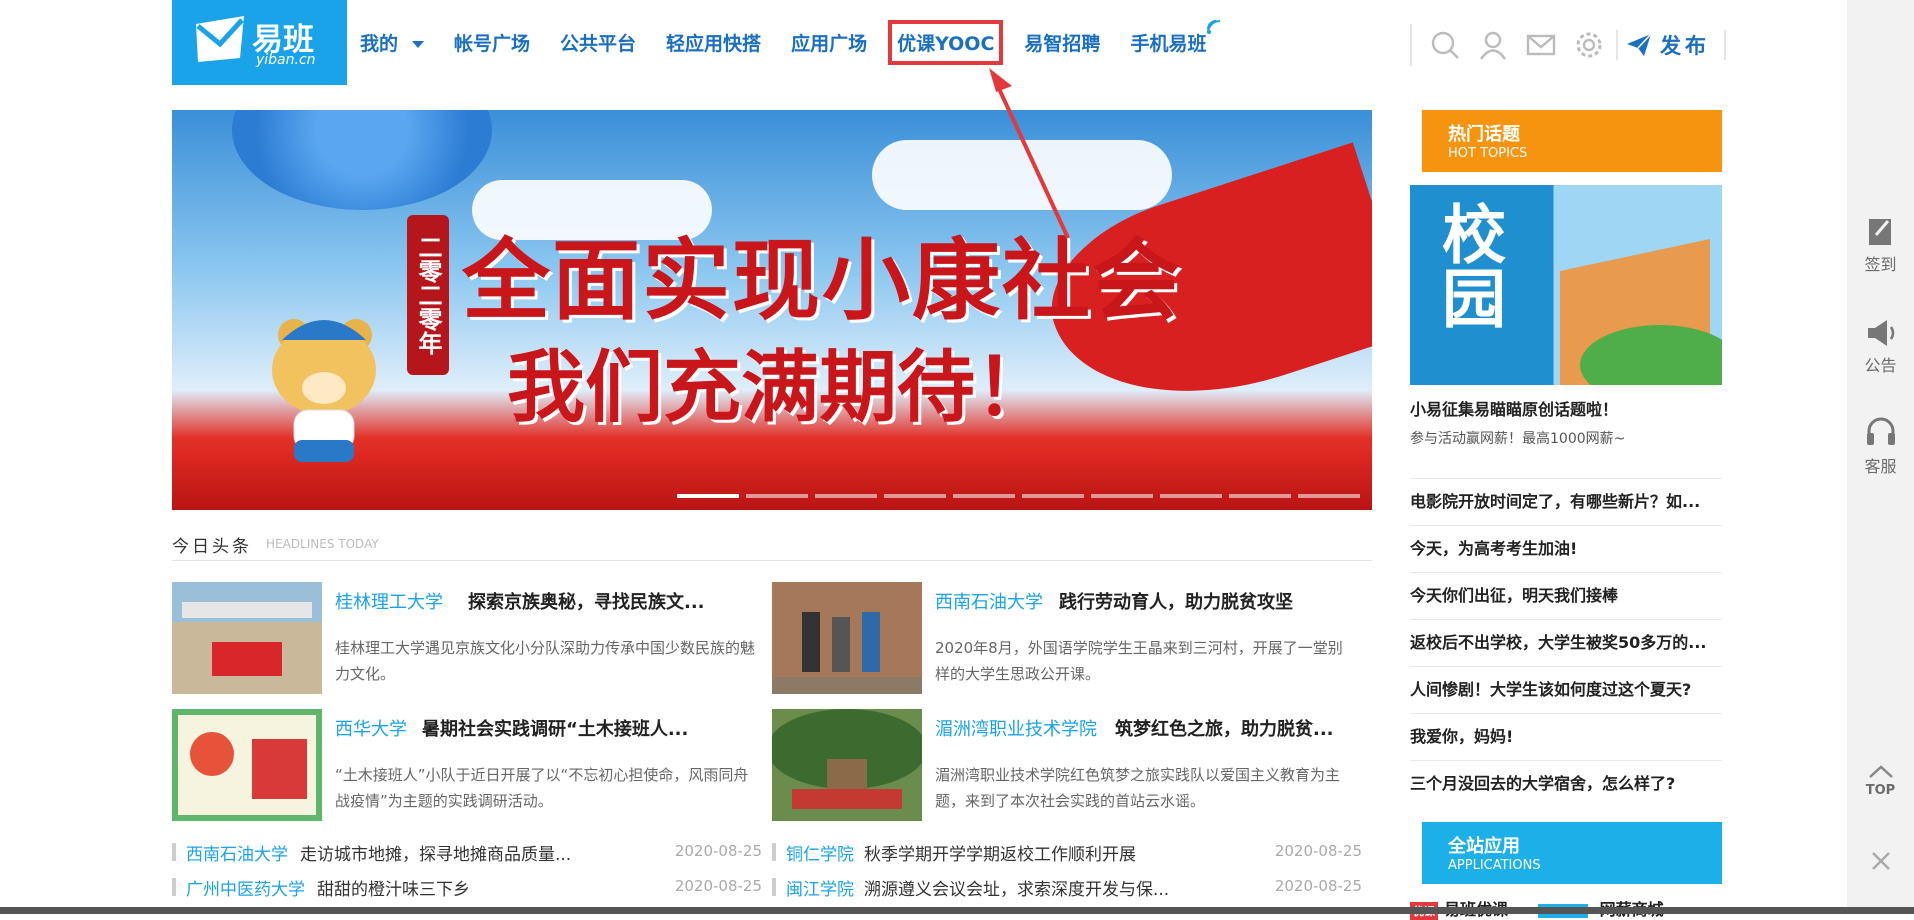 The width and height of the screenshot is (1914, 920). I want to click on publish-button: 发布, so click(1671, 45).